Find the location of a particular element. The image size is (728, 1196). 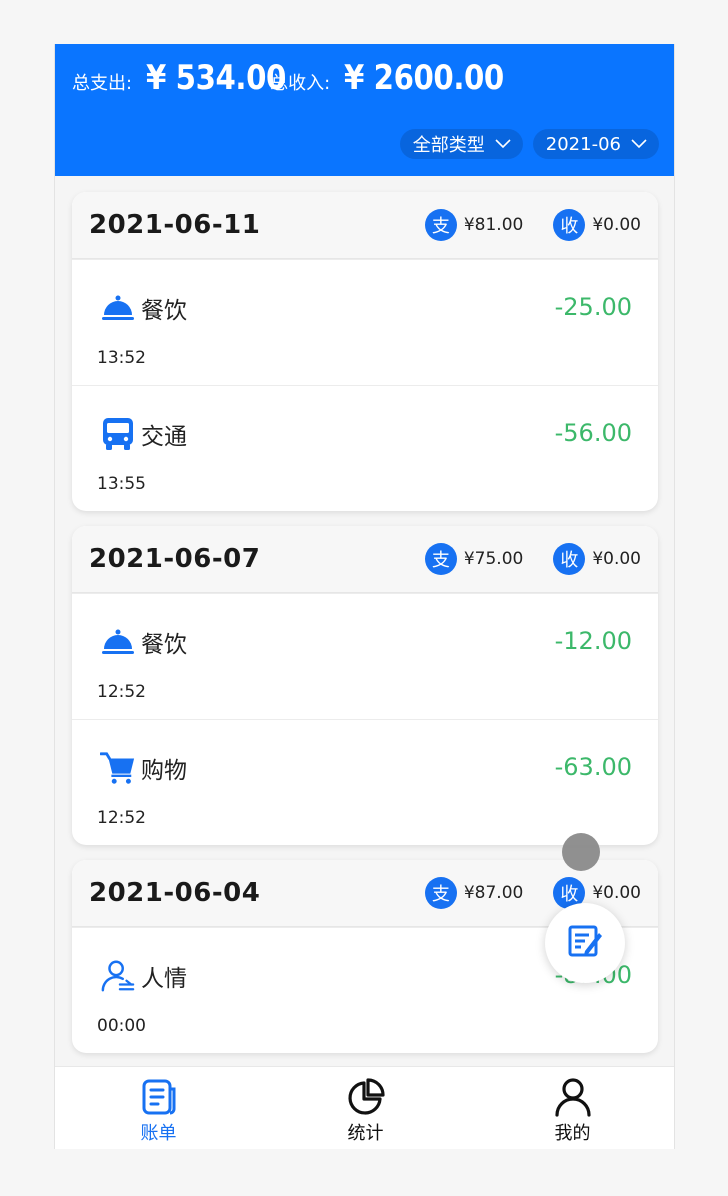

edit-icon is located at coordinates (585, 943).